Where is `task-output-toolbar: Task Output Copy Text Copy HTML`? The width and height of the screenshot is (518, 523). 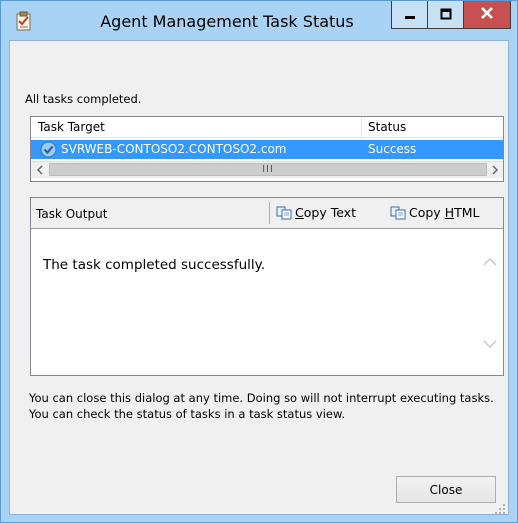 task-output-toolbar: Task Output Copy Text Copy HTML is located at coordinates (267, 213).